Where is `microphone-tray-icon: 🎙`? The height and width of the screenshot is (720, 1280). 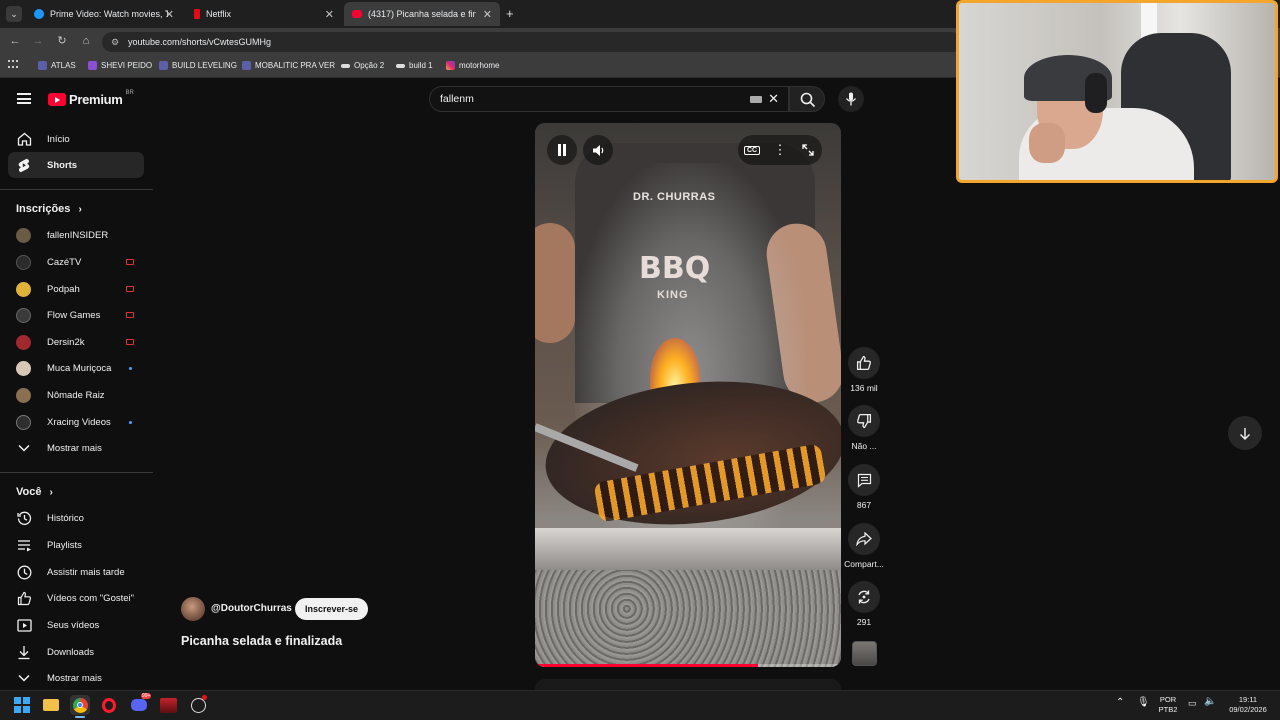
microphone-tray-icon: 🎙 is located at coordinates (1143, 703).